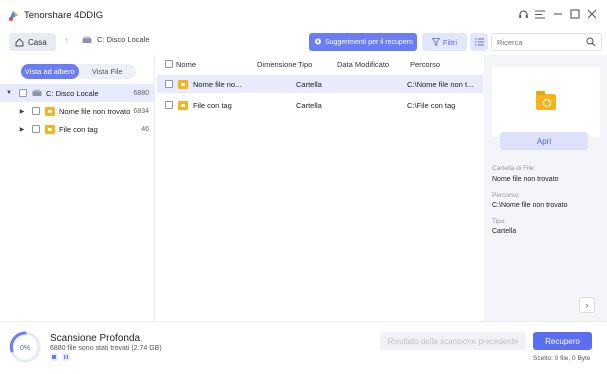 This screenshot has width=607, height=374. I want to click on open-button: Apri, so click(544, 141).